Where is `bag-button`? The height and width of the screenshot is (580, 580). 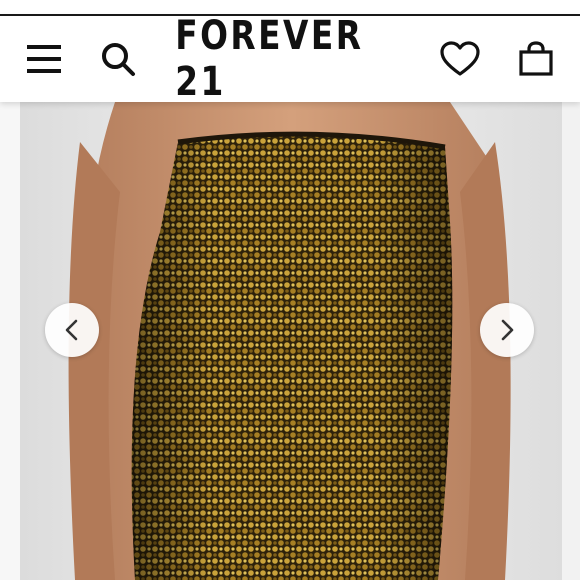
bag-button is located at coordinates (536, 59).